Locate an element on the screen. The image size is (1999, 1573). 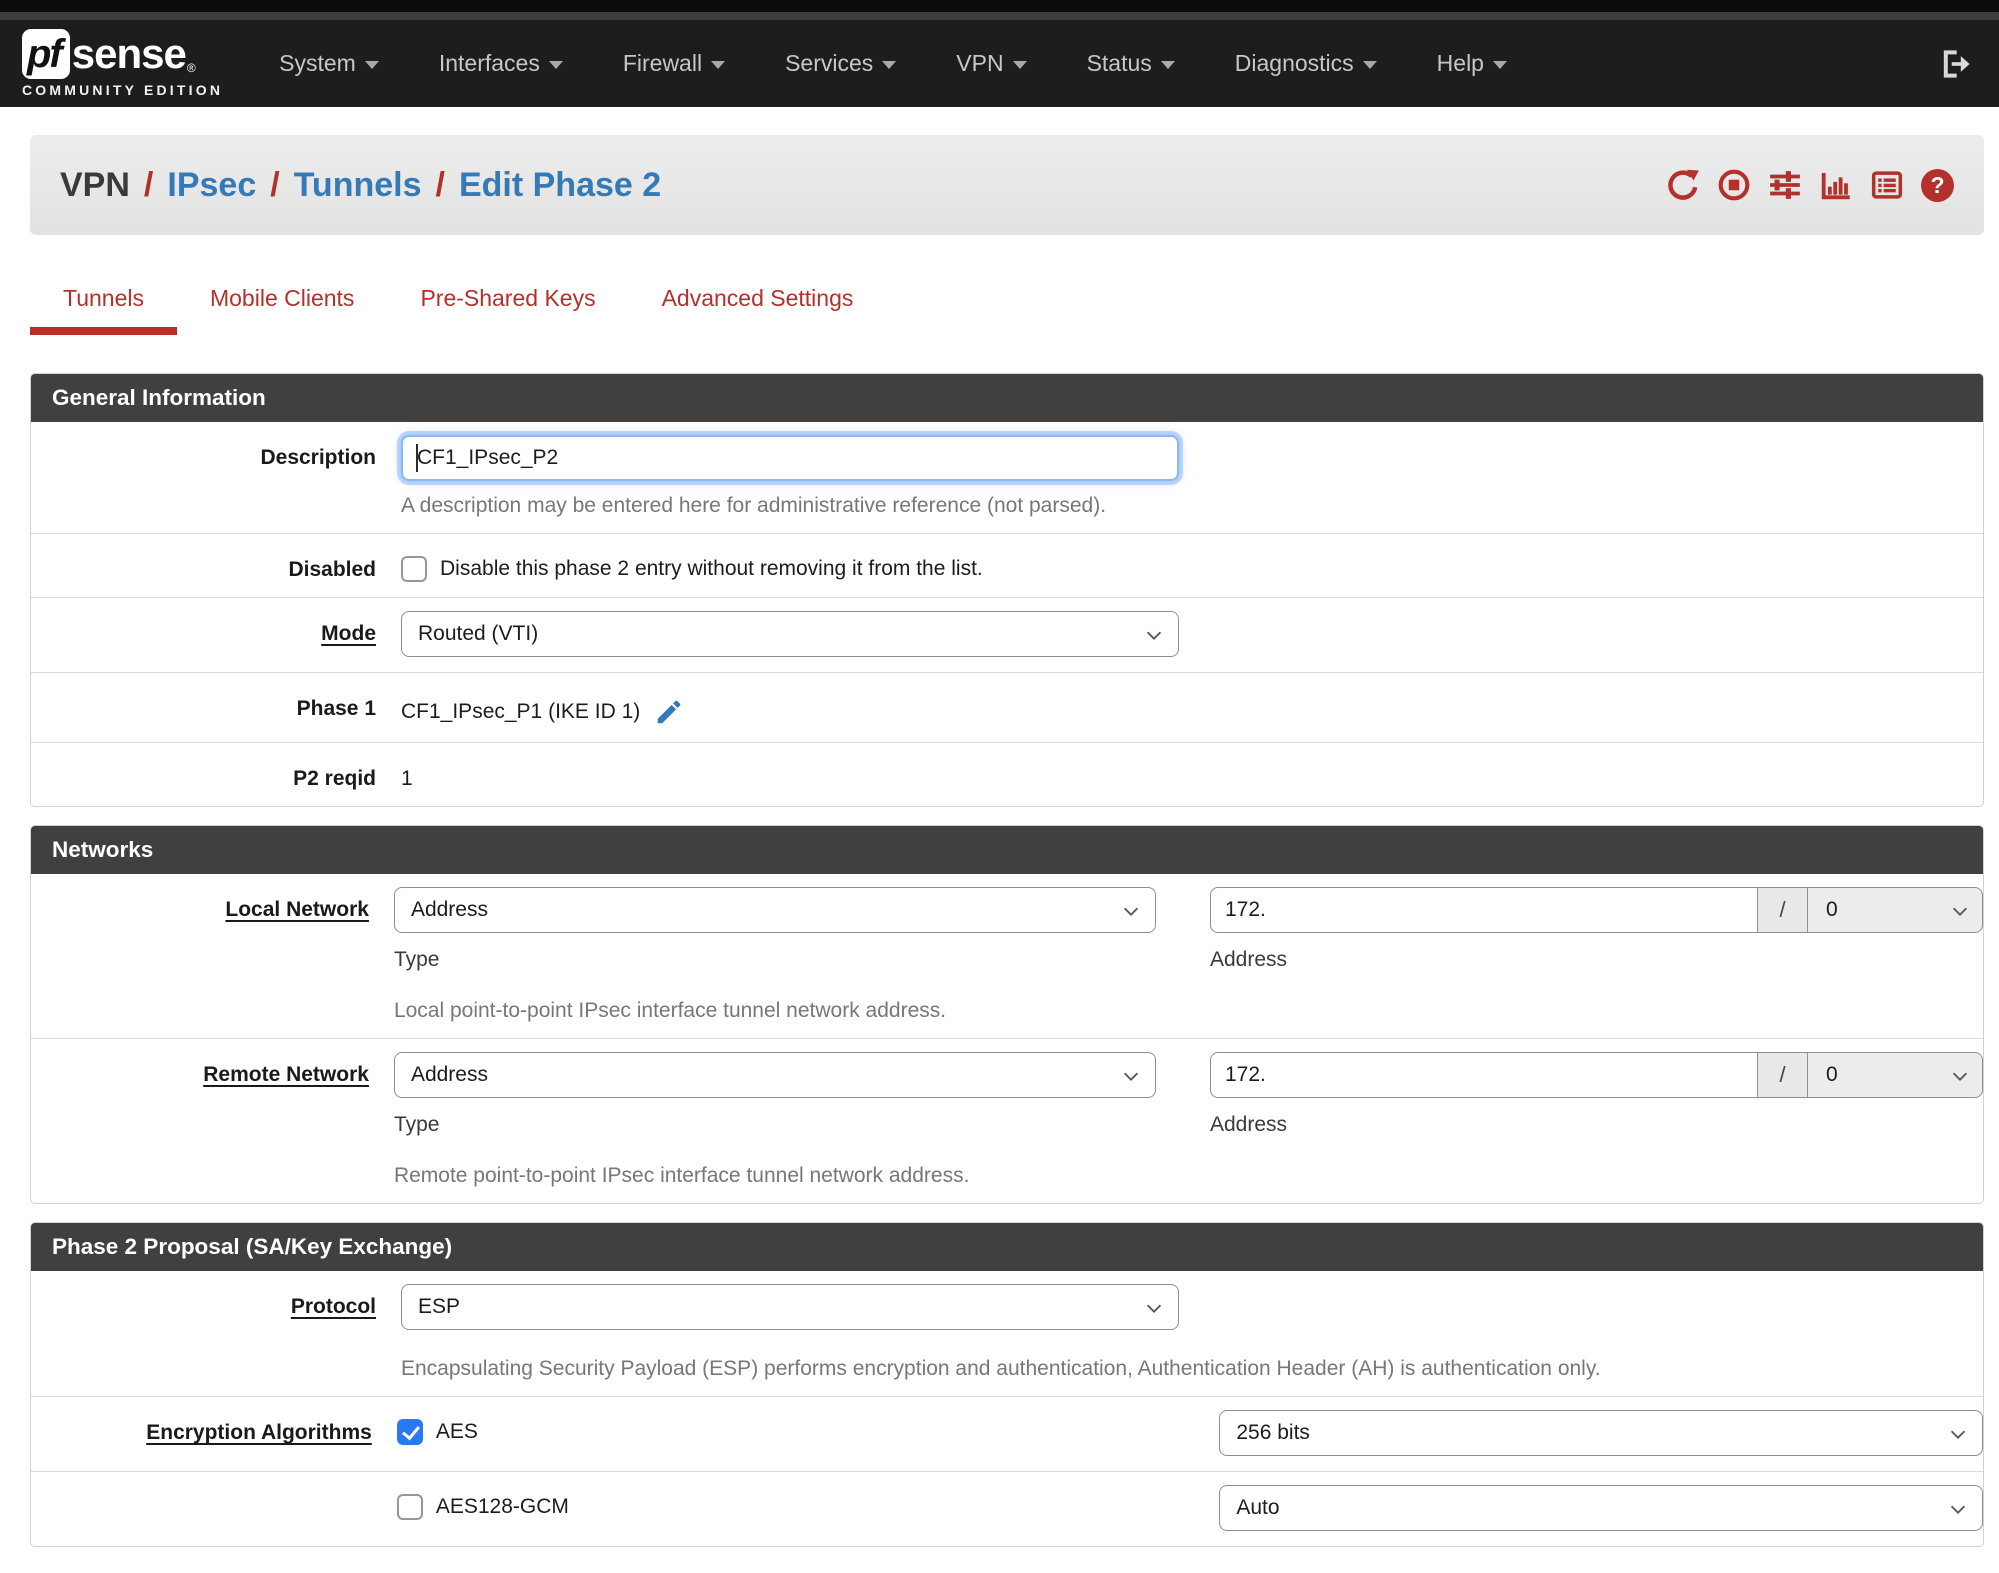
tab-advanced-settings: Advanced Settings is located at coordinates (758, 310).